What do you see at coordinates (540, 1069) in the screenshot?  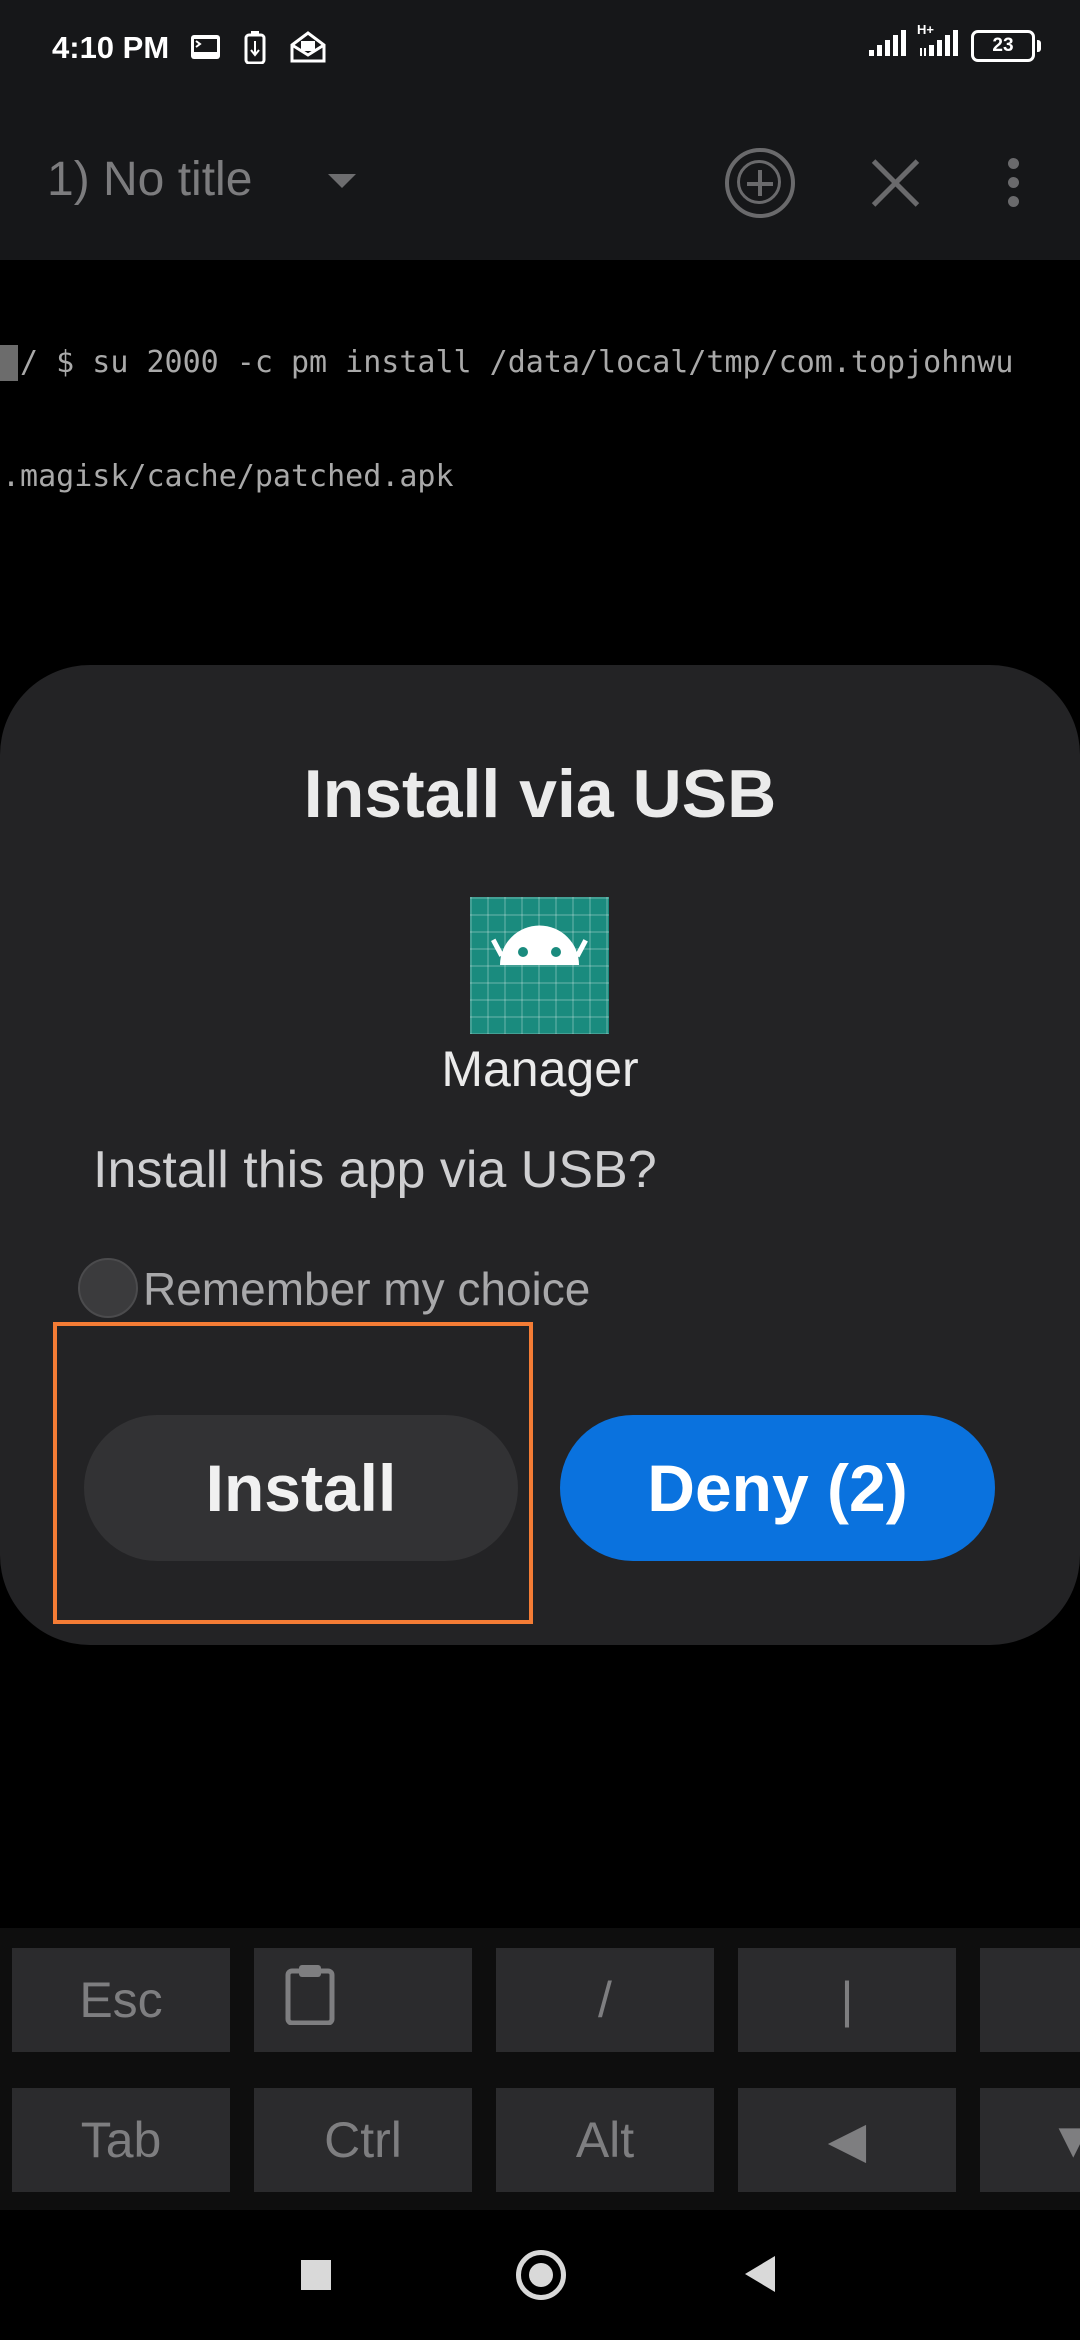 I see `app-name: Manager` at bounding box center [540, 1069].